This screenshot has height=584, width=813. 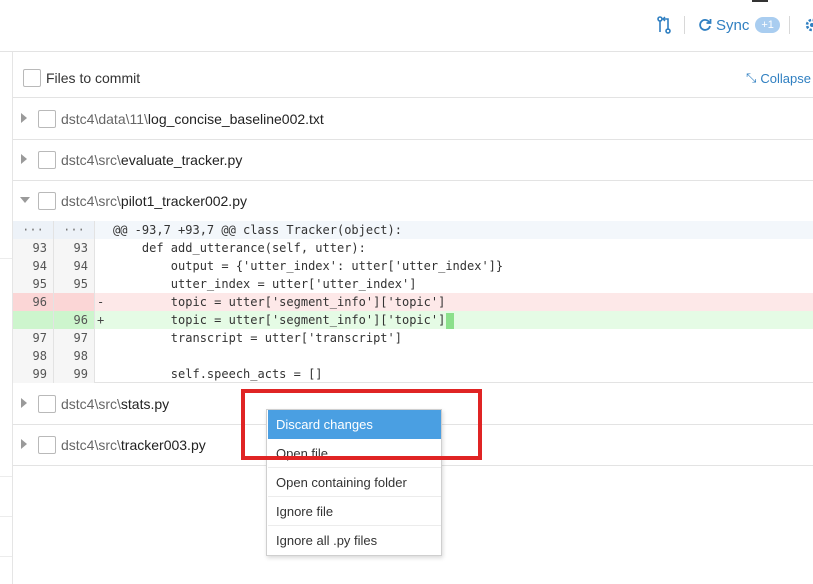 I want to click on file-row: dstc4\src\evaluate_tracker.py, so click(x=413, y=160).